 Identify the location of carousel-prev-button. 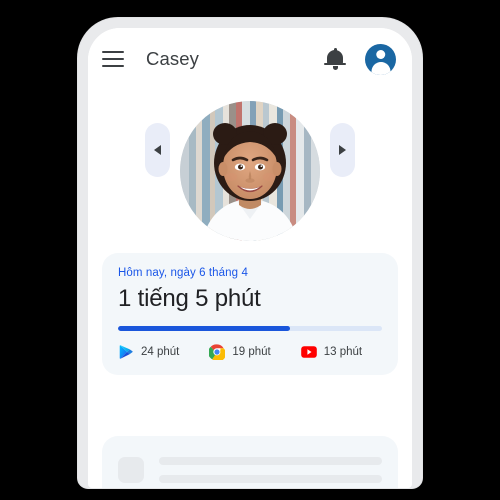
(157, 150).